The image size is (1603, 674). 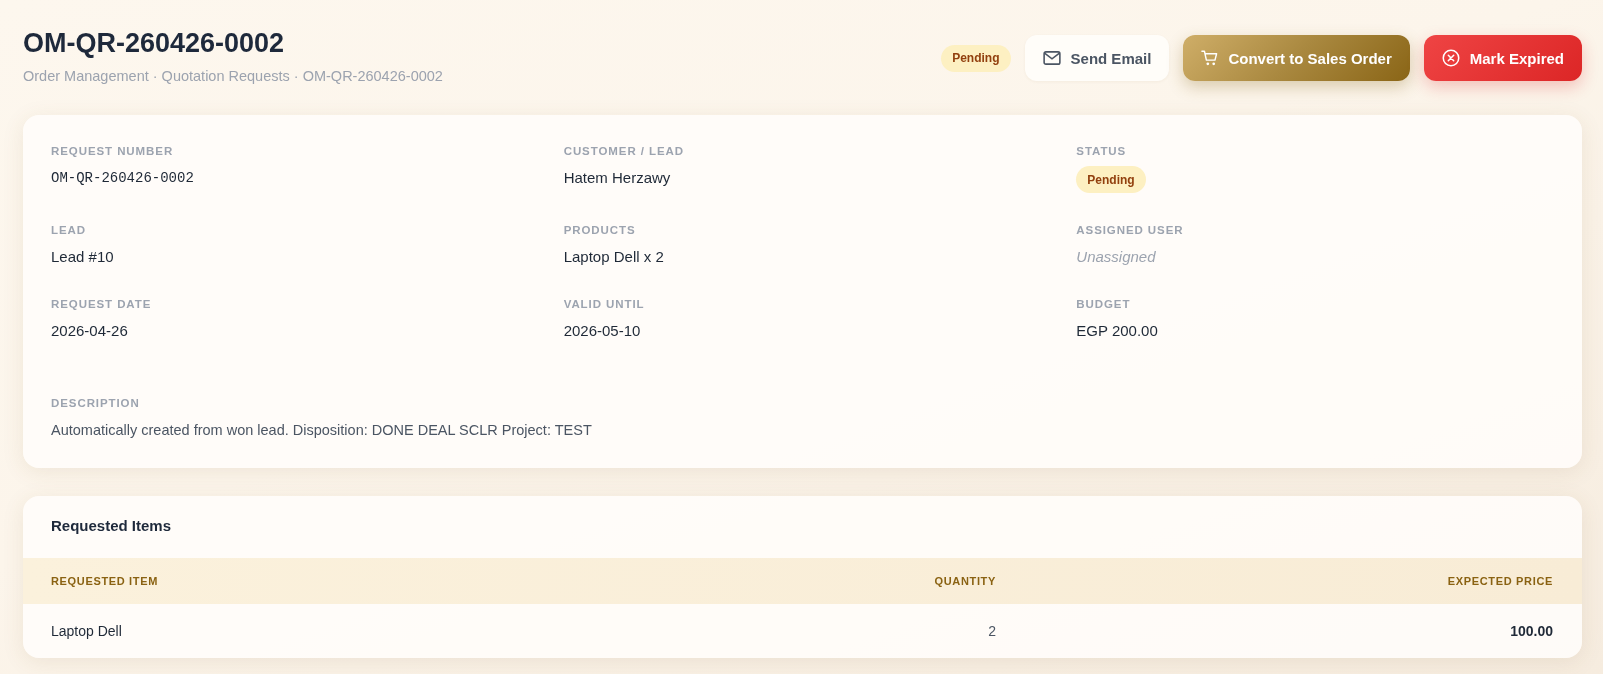 What do you see at coordinates (965, 581) in the screenshot?
I see `column-header: QUANTITY` at bounding box center [965, 581].